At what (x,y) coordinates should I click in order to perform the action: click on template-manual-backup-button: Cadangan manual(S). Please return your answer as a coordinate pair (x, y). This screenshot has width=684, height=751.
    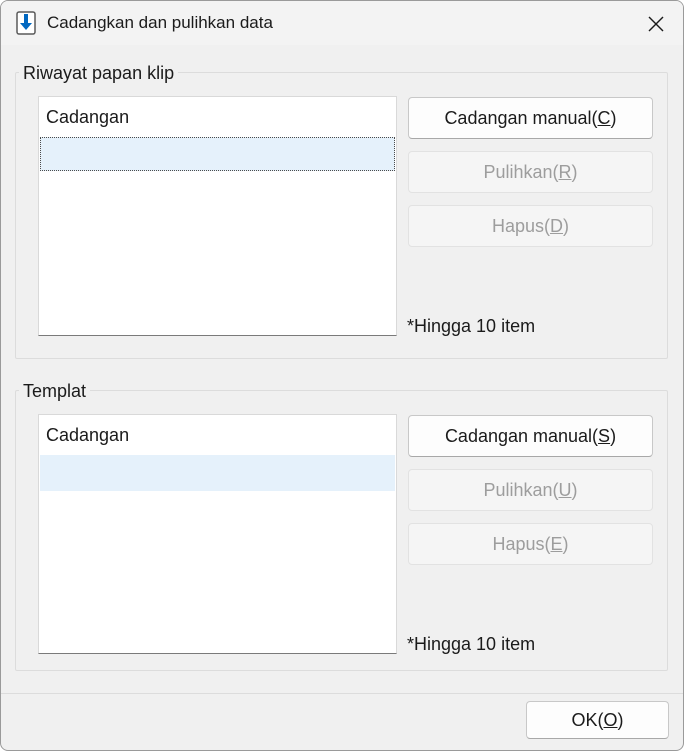
    Looking at the image, I should click on (530, 436).